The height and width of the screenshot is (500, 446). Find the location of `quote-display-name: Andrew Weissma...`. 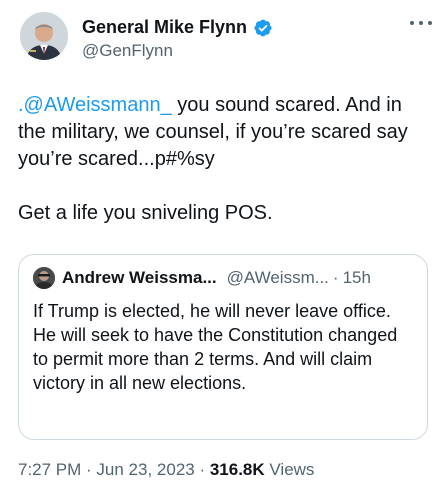

quote-display-name: Andrew Weissma... is located at coordinates (139, 277).